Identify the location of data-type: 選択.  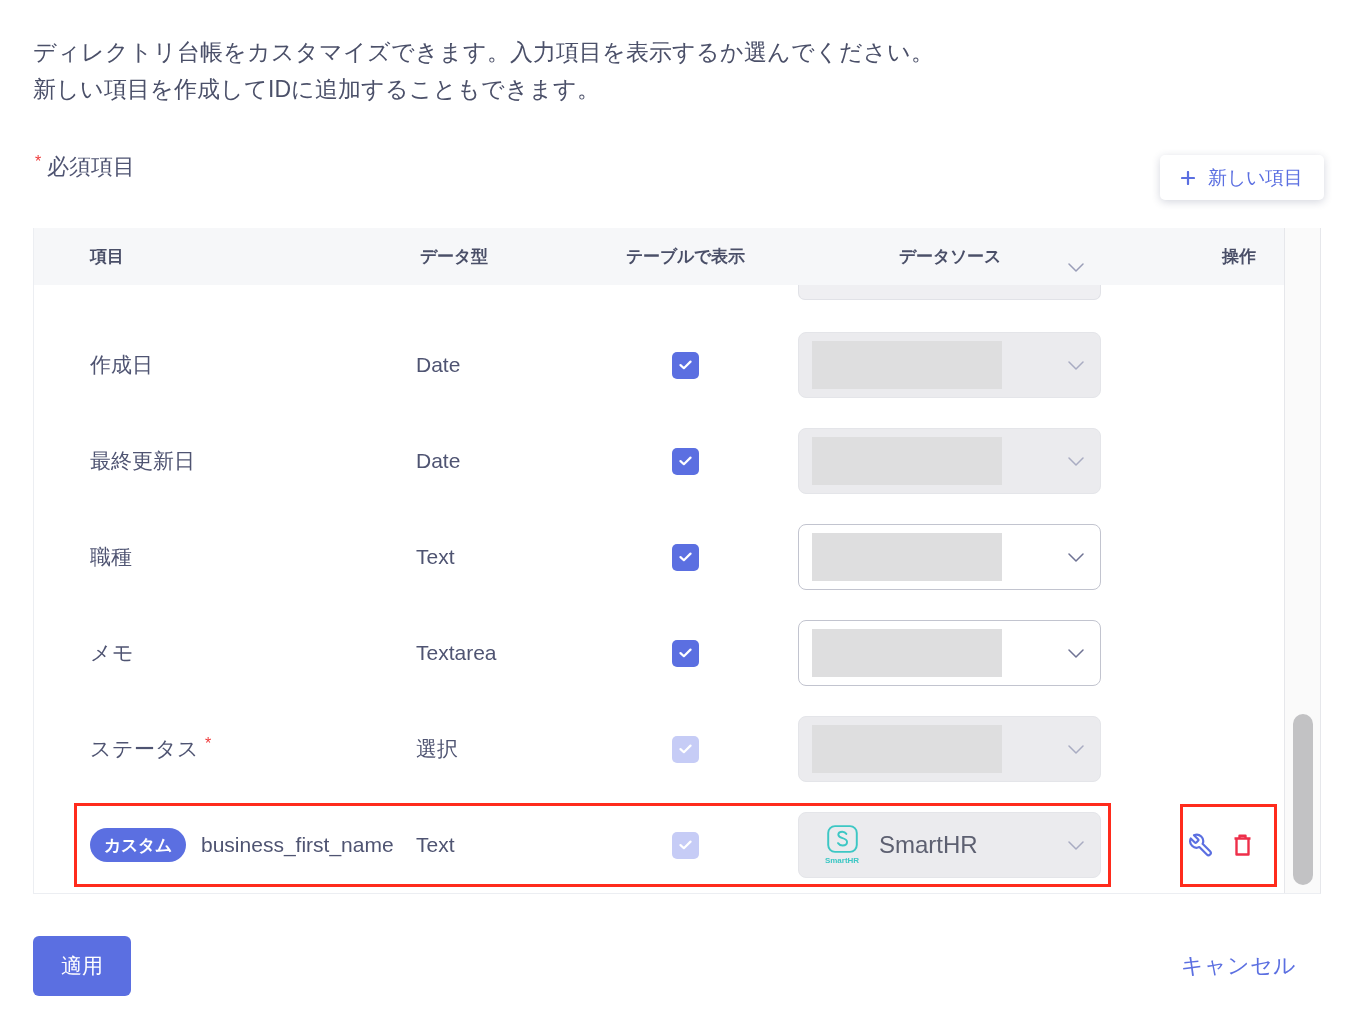
(437, 748).